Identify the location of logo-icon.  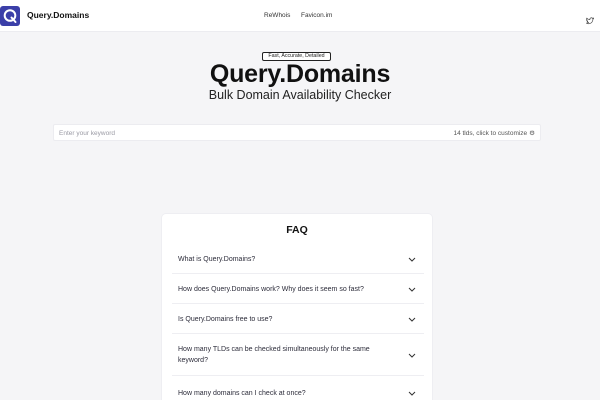
(10, 16).